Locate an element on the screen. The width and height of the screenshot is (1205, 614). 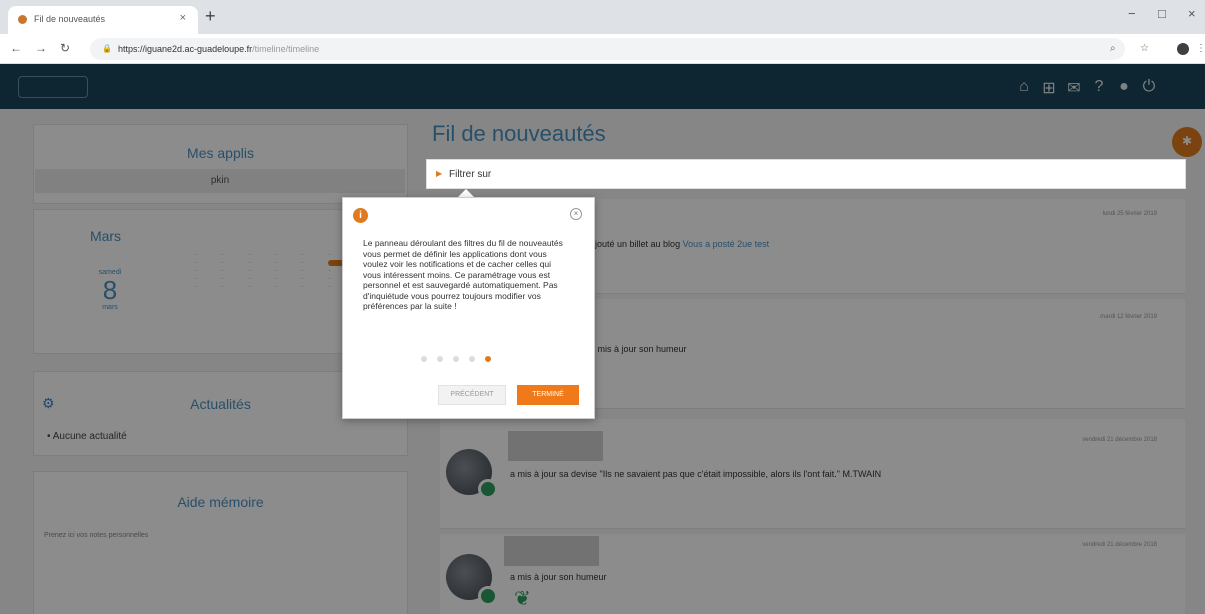
previous-button: PRÉCÉDENT is located at coordinates (472, 395).